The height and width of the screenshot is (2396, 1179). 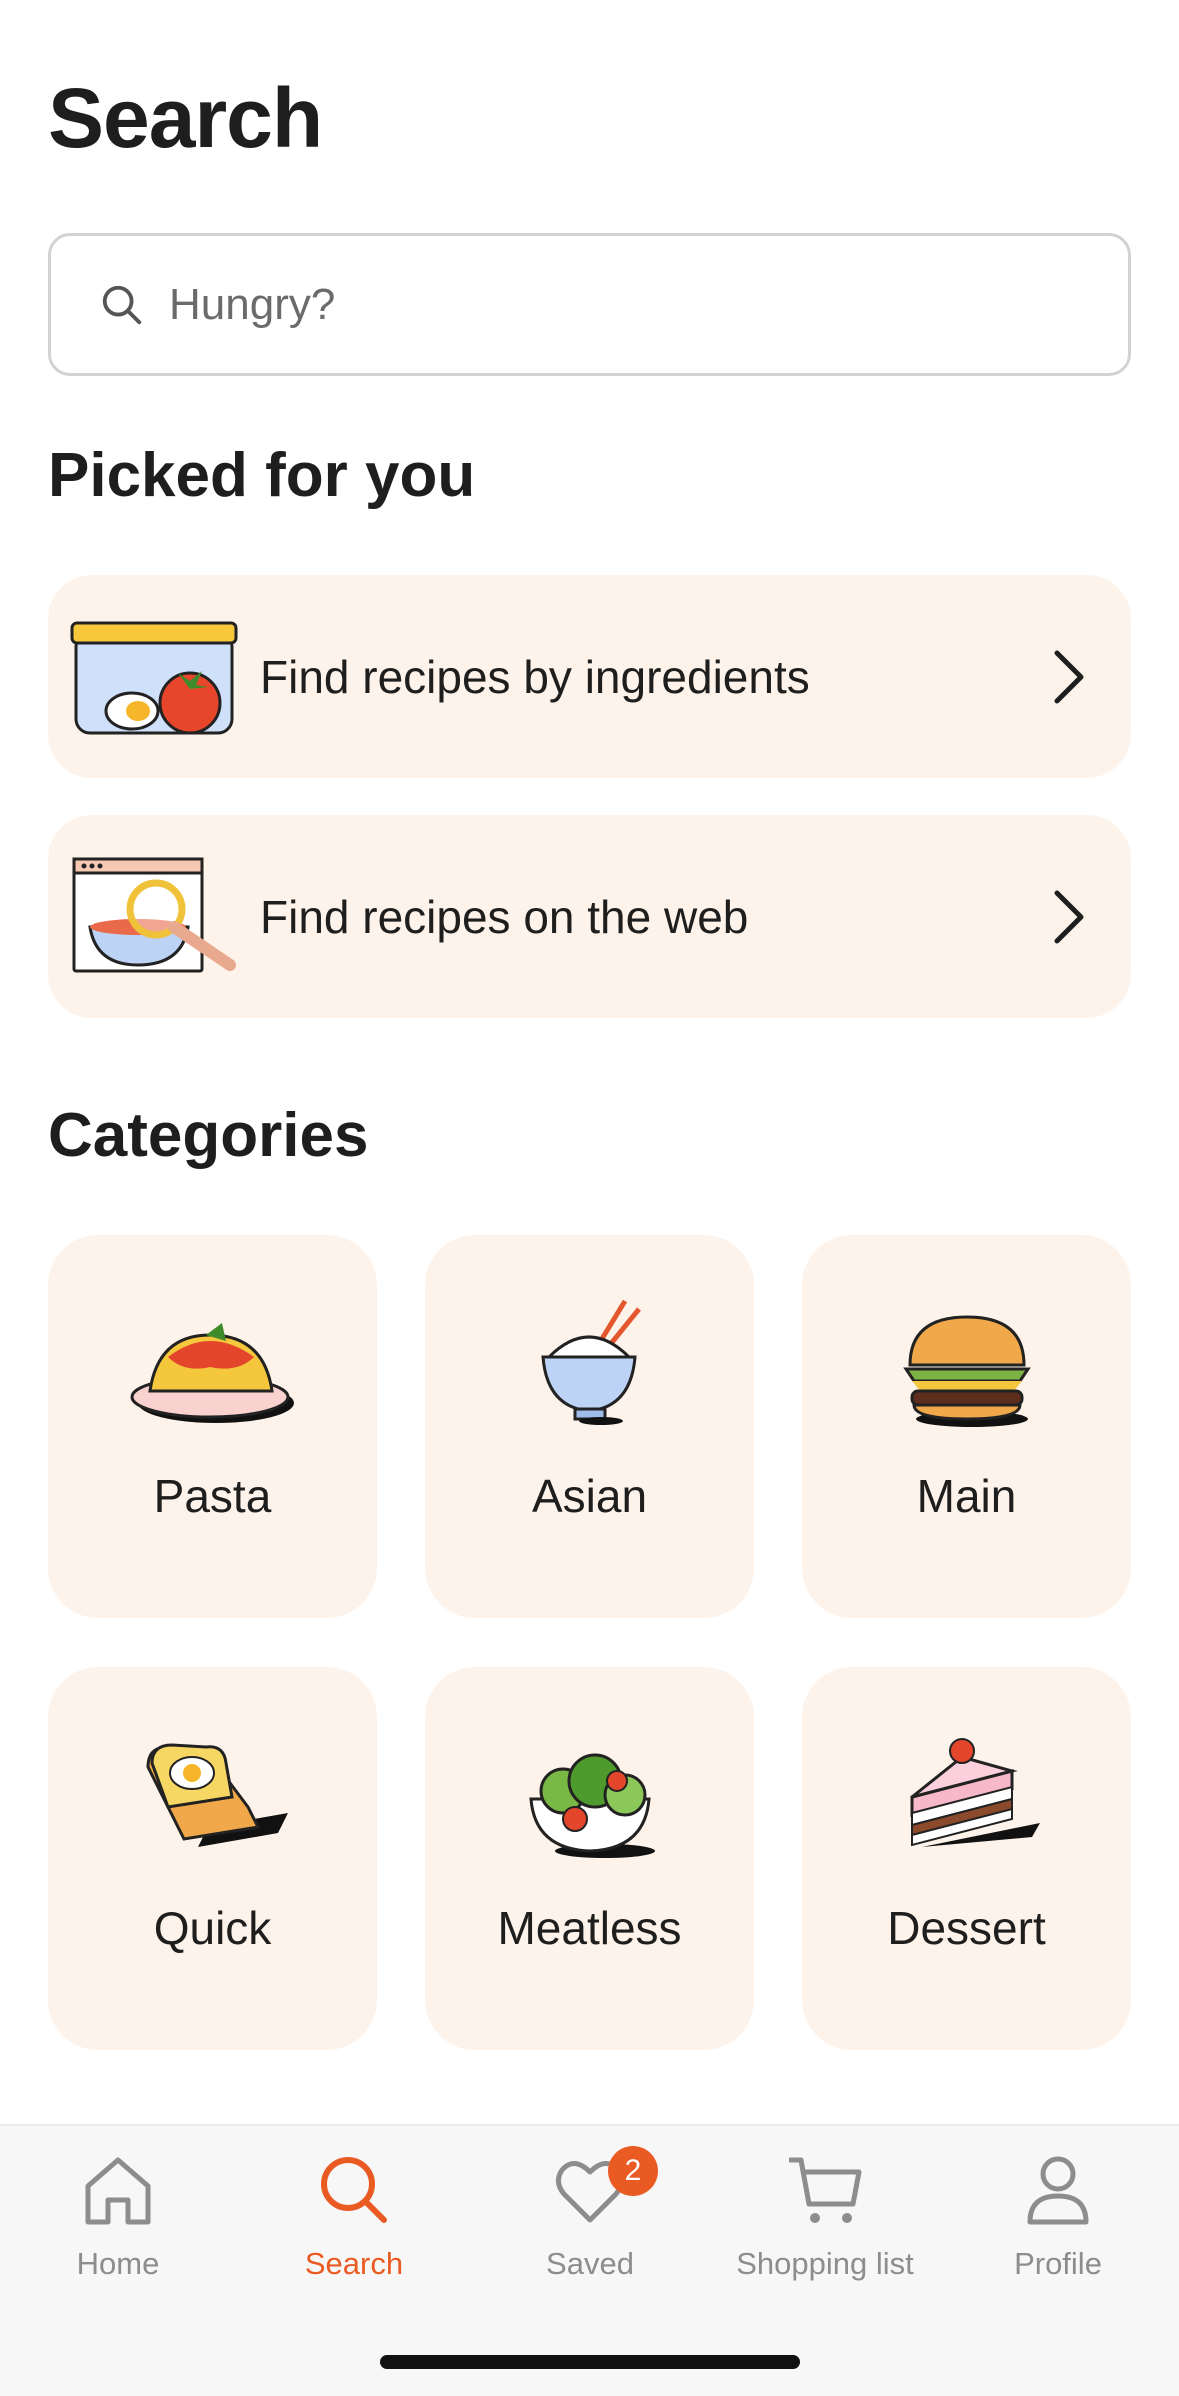 I want to click on rice-bowl-illustration, so click(x=590, y=1362).